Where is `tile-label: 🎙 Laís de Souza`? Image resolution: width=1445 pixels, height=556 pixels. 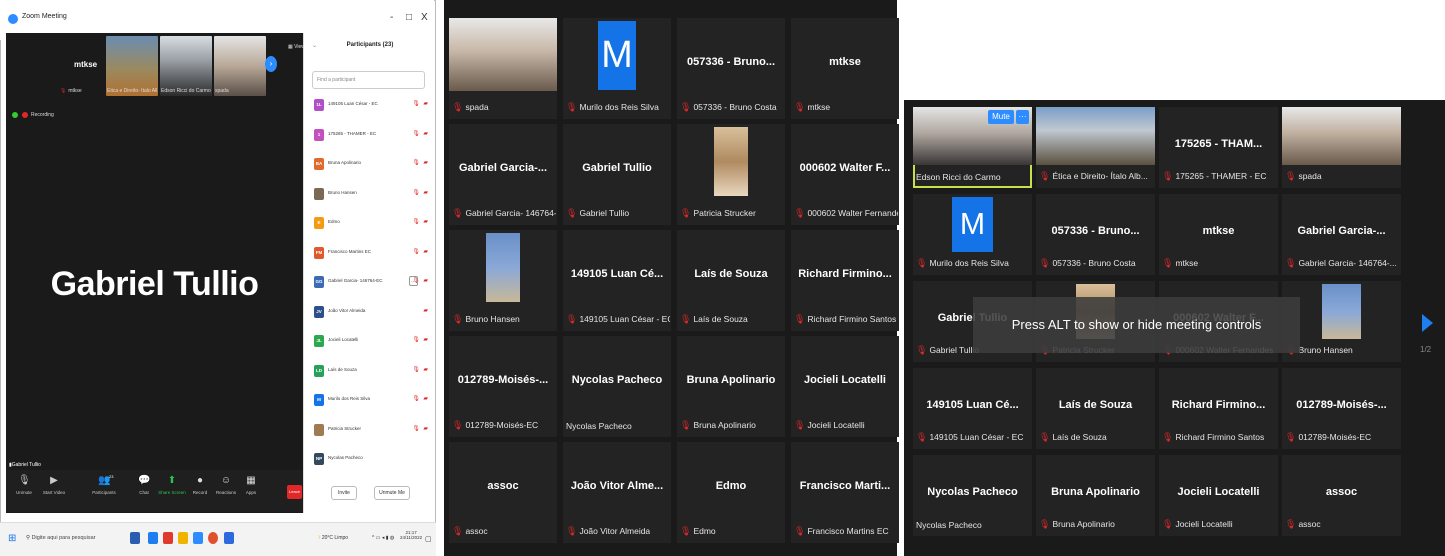 tile-label: 🎙 Laís de Souza is located at coordinates (714, 319).